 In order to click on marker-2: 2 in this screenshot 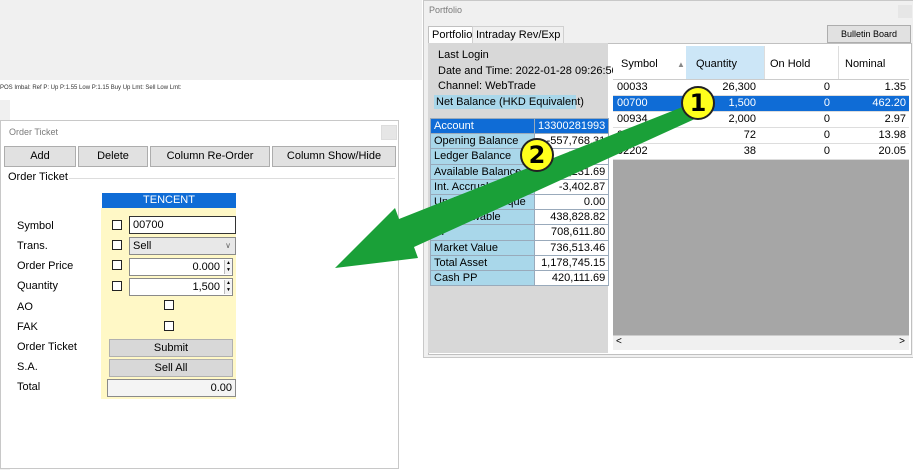, I will do `click(537, 155)`.